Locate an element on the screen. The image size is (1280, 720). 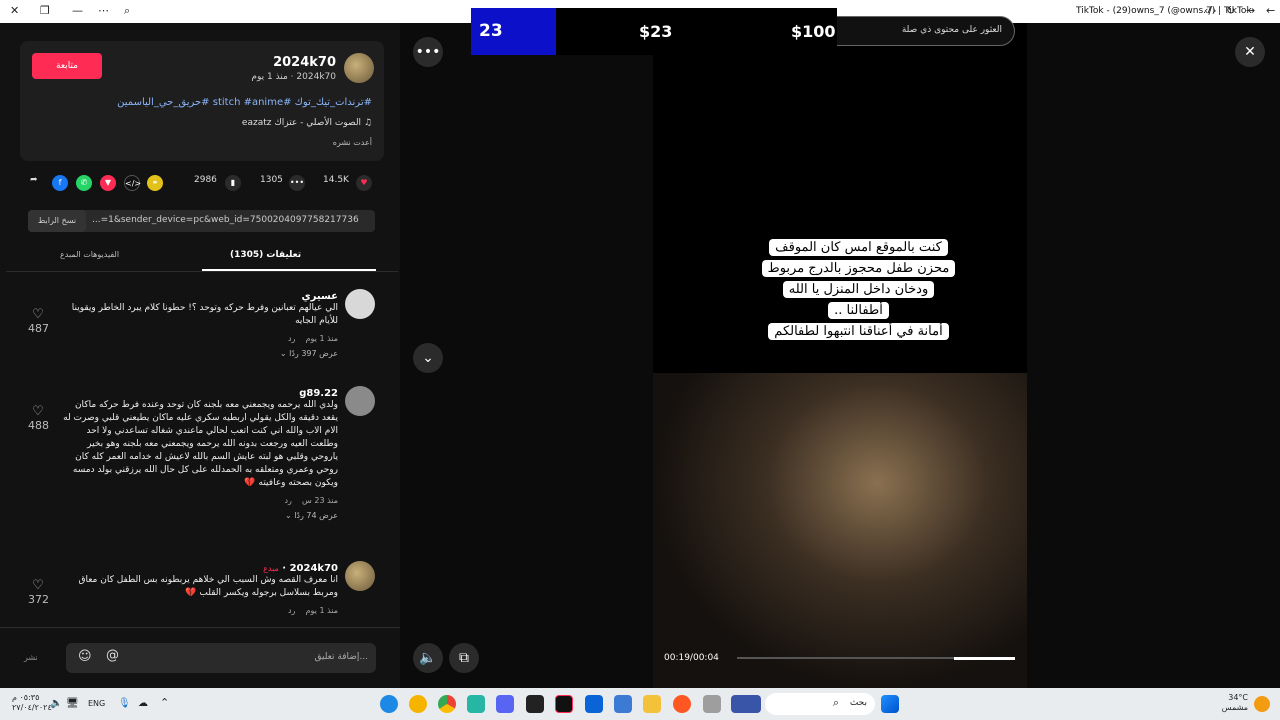
language-indicator: ENG is located at coordinates (96, 703).